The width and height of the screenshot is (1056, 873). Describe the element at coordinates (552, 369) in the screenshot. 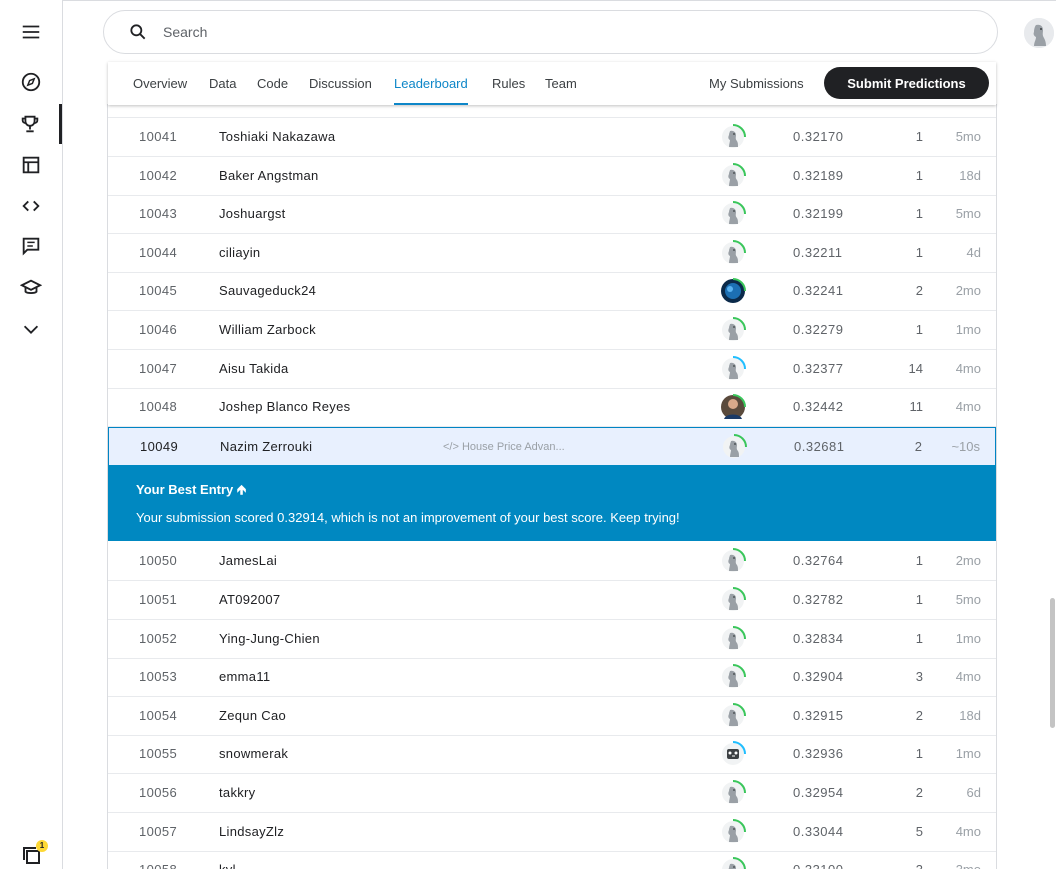

I see `table-row: 10047 Aisu Takida 0.32377 14 4mo` at that location.